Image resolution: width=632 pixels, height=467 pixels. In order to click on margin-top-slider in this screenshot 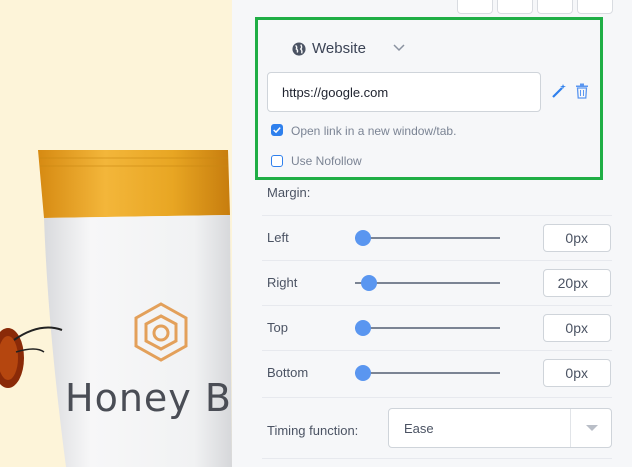, I will do `click(427, 328)`.